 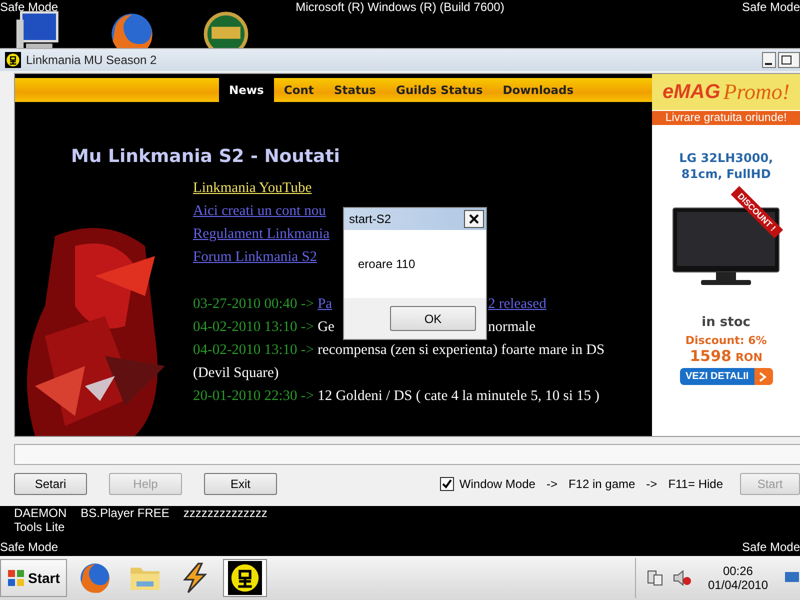 What do you see at coordinates (538, 90) in the screenshot?
I see `nav-tab: Downloads` at bounding box center [538, 90].